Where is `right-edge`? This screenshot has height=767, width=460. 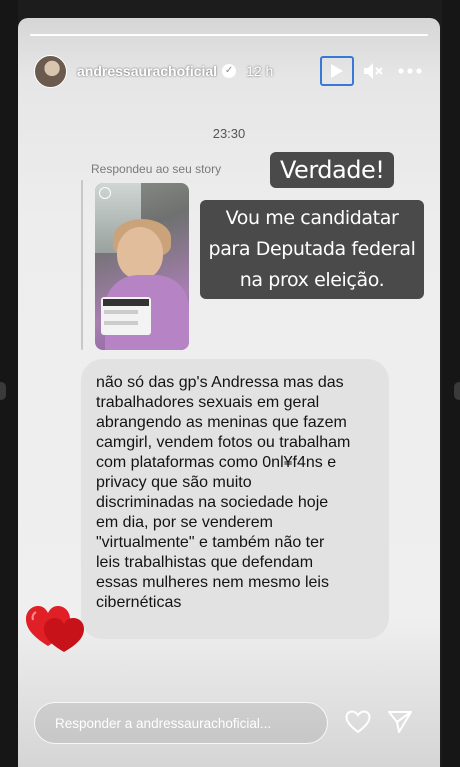
right-edge is located at coordinates (451, 383).